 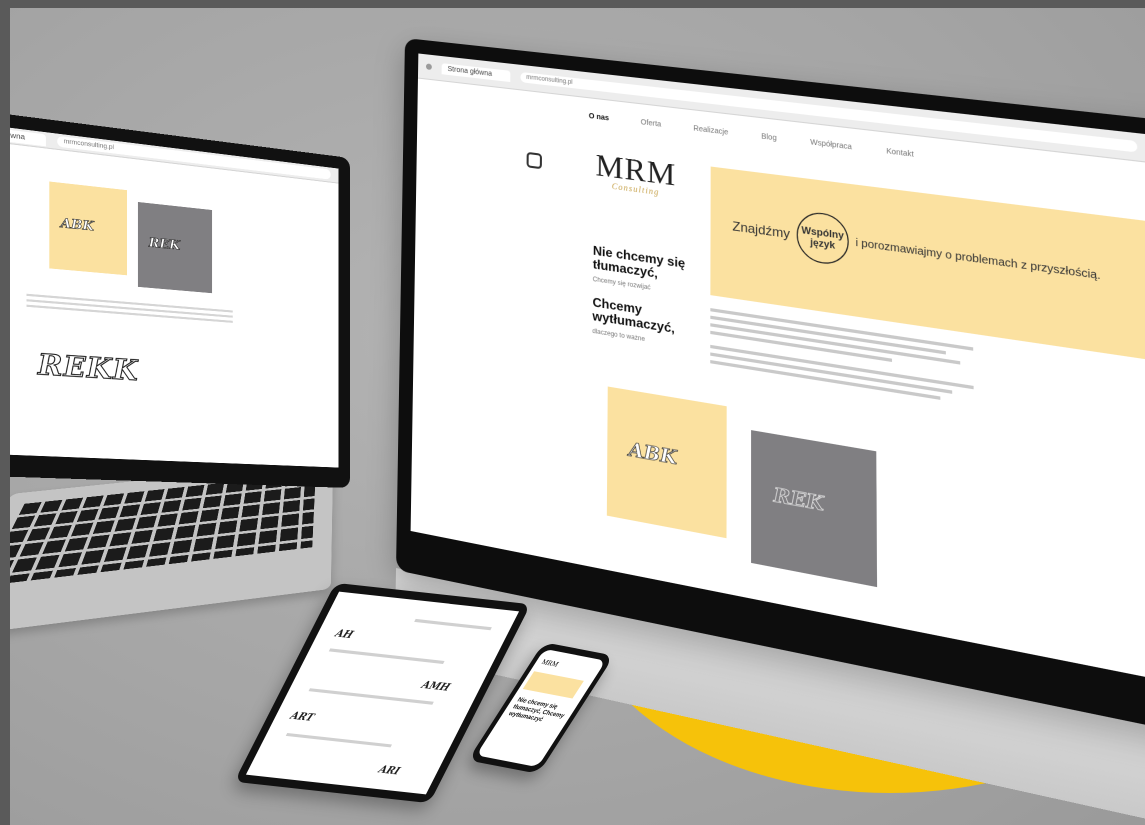 I want to click on nav-item-kontakt: Kontakt, so click(x=900, y=153).